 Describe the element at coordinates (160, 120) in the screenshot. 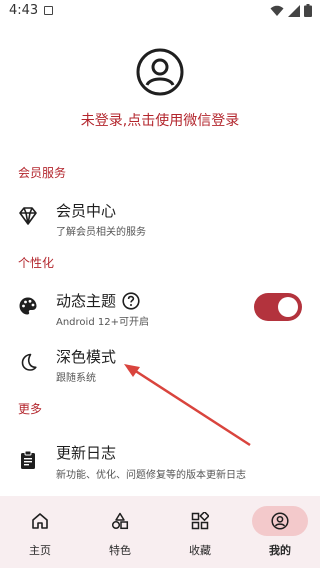

I see `wechat-login-link: 未登录,点击使用微信登录` at that location.